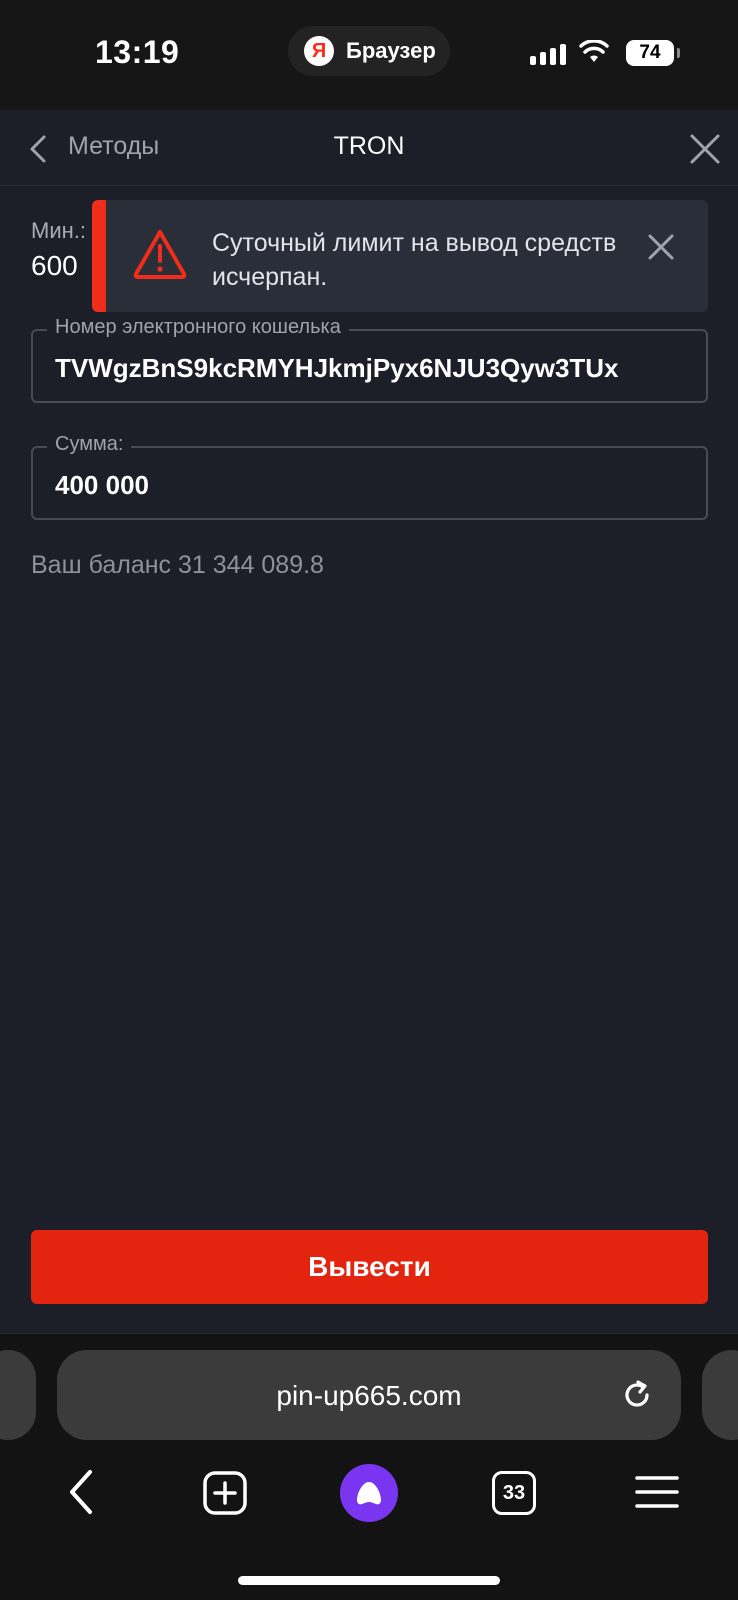  Describe the element at coordinates (661, 247) in the screenshot. I see `toast-close-icon` at that location.